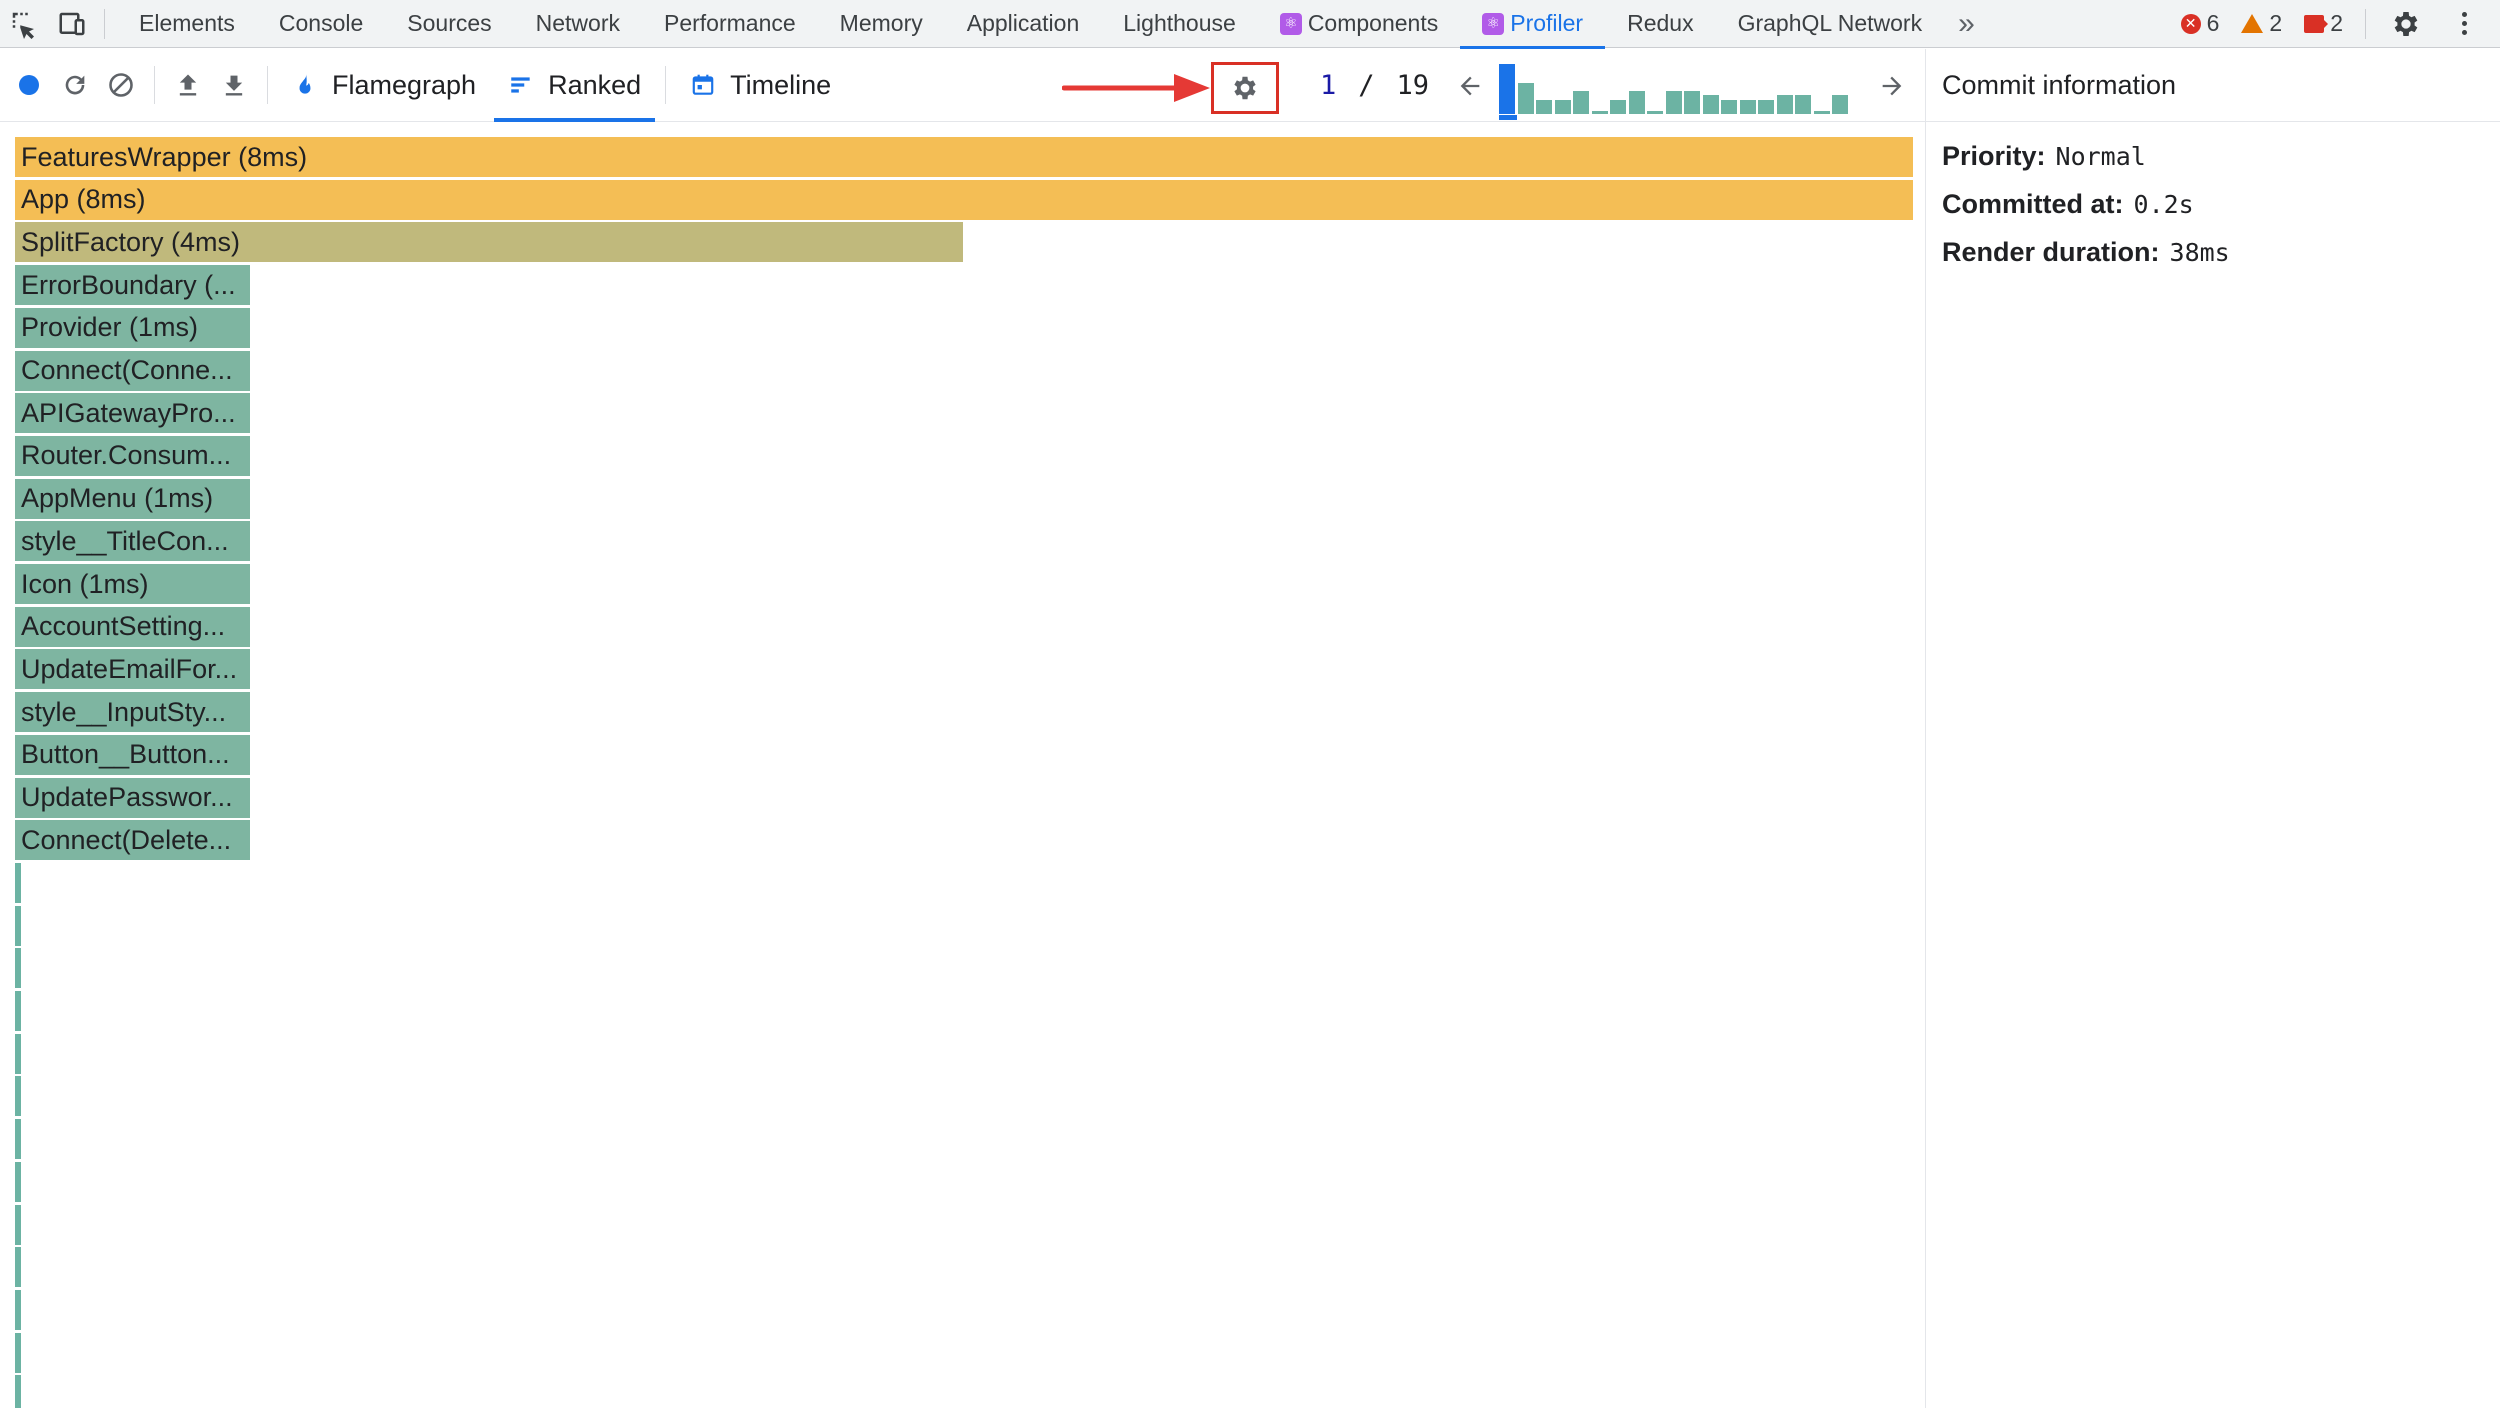 The image size is (2500, 1408). I want to click on tab-memory: Memory, so click(881, 24).